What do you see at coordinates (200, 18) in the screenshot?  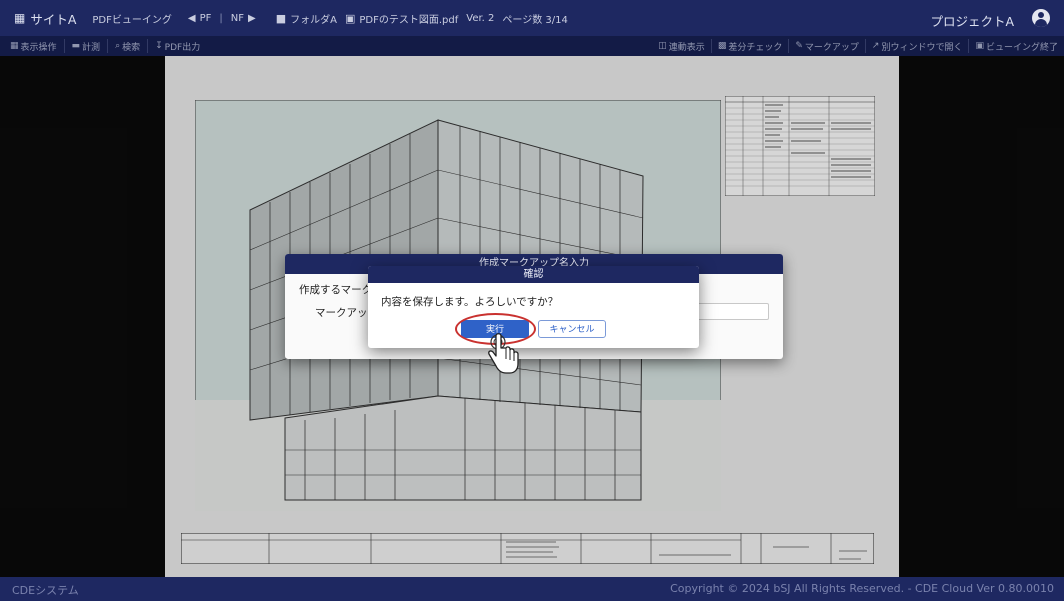 I see `prev-file-button: ◀ PF` at bounding box center [200, 18].